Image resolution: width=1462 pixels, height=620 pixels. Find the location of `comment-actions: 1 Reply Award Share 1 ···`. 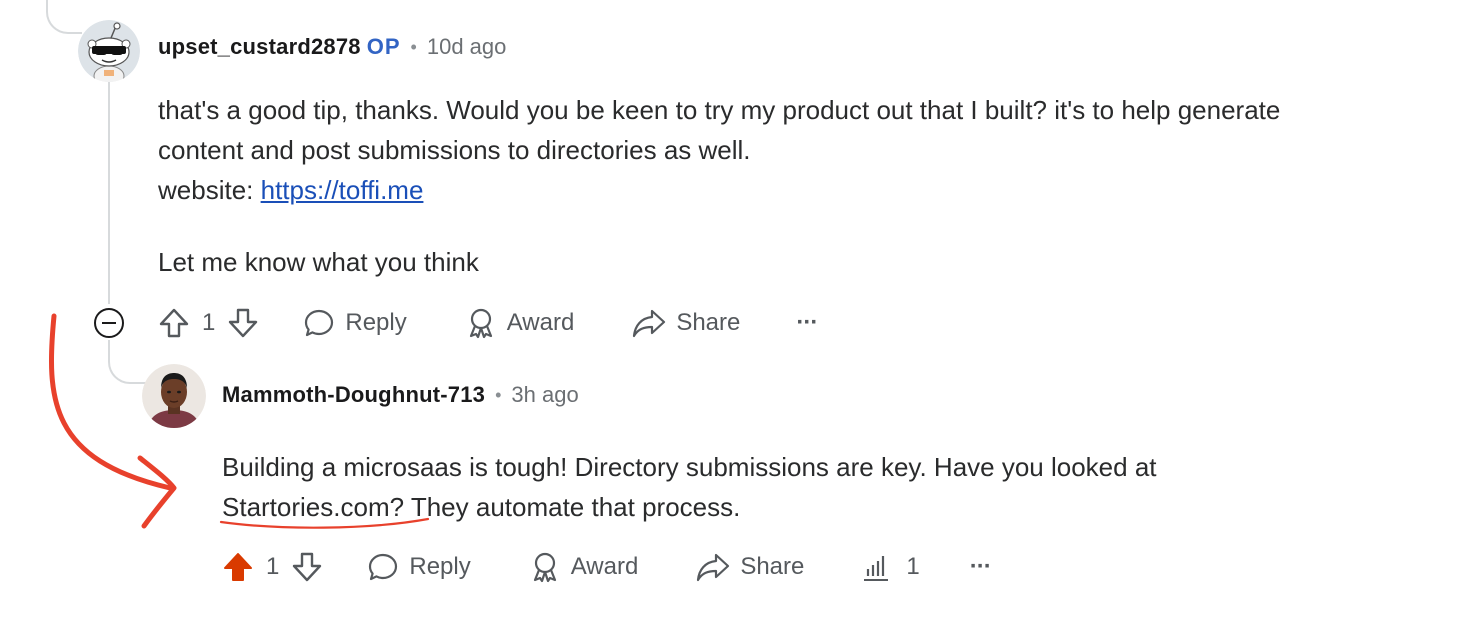

comment-actions: 1 Reply Award Share 1 ··· is located at coordinates (607, 567).